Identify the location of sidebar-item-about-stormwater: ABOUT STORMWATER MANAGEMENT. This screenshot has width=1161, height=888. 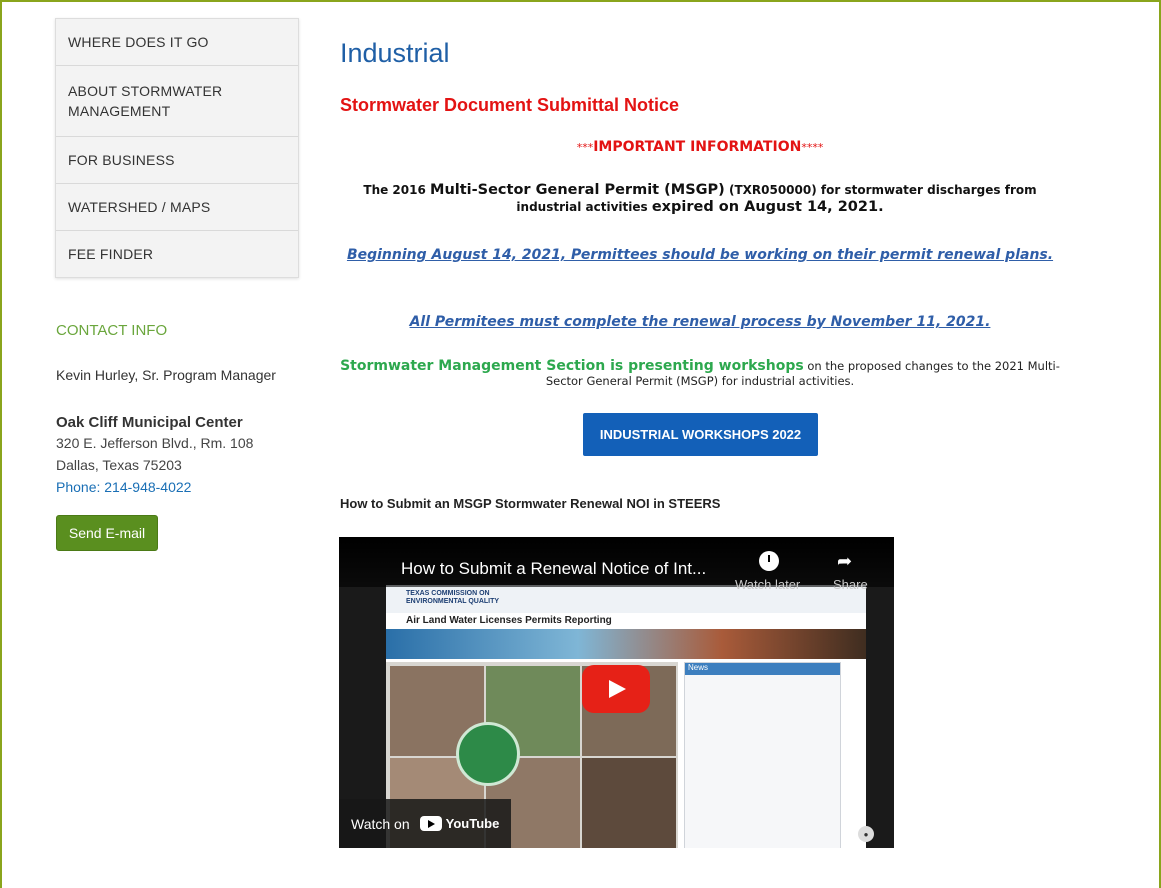
(177, 101).